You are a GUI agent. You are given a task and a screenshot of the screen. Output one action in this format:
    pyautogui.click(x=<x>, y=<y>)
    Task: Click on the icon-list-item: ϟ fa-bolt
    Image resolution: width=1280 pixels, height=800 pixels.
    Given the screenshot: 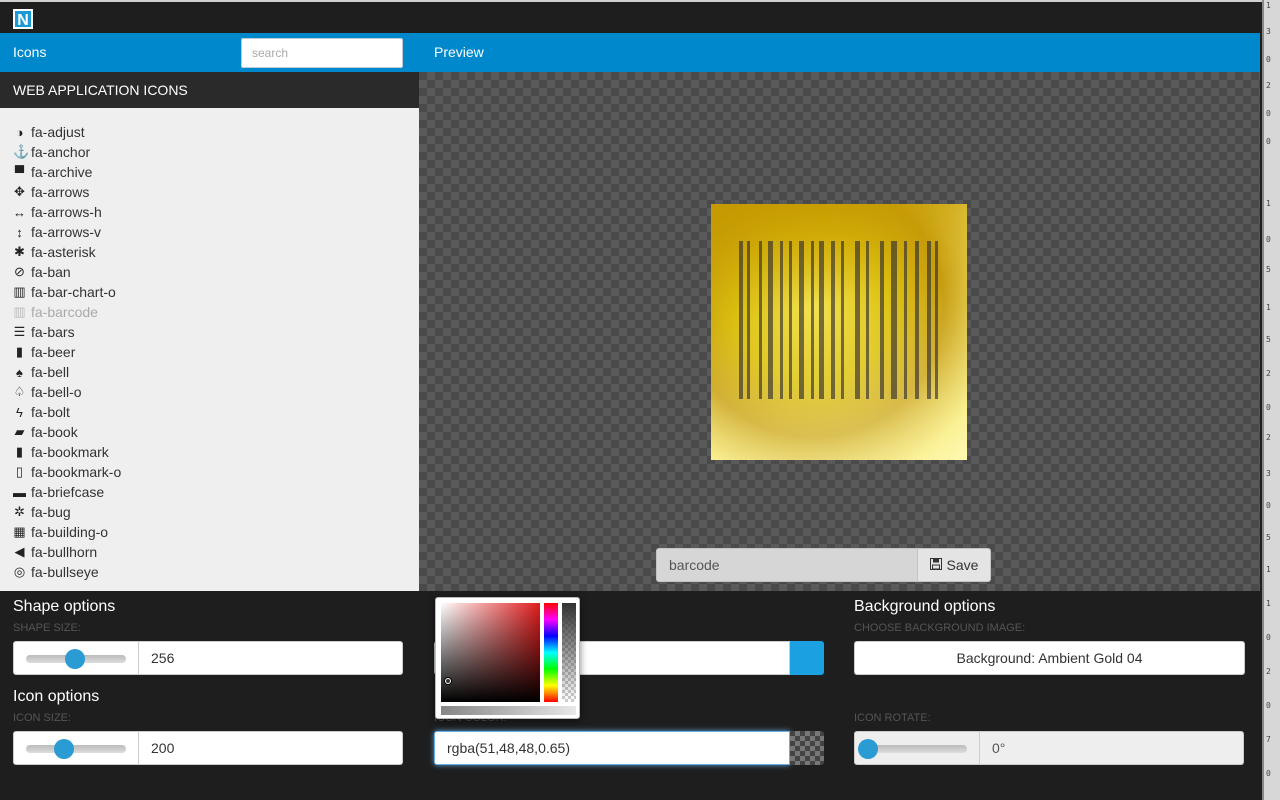 What is the action you would take?
    pyautogui.click(x=216, y=412)
    